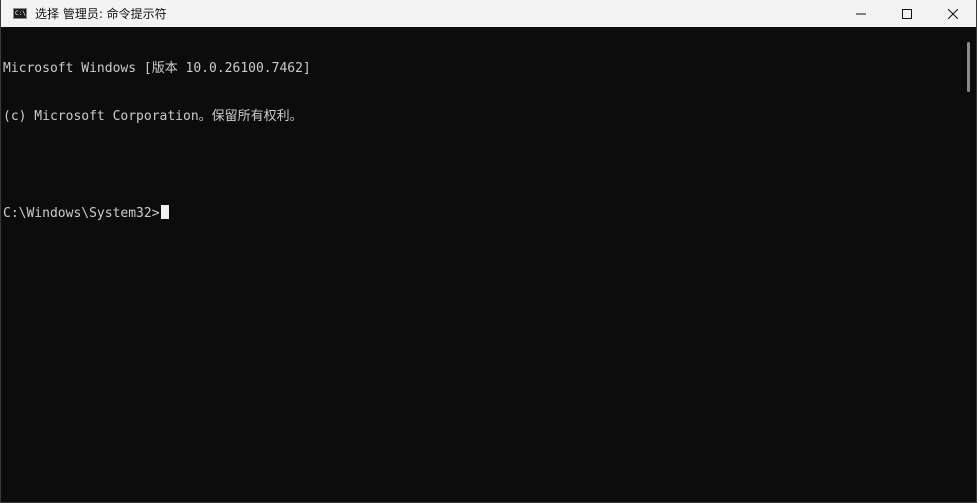  What do you see at coordinates (101, 14) in the screenshot?
I see `window-title: 选择 管理员: 命令提示符` at bounding box center [101, 14].